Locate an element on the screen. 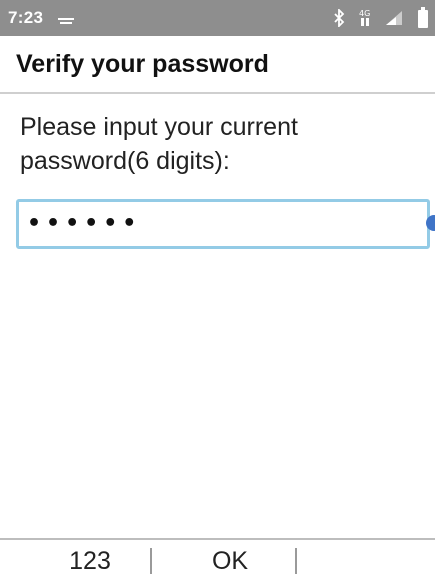  title-bar: Verify your password is located at coordinates (217, 65).